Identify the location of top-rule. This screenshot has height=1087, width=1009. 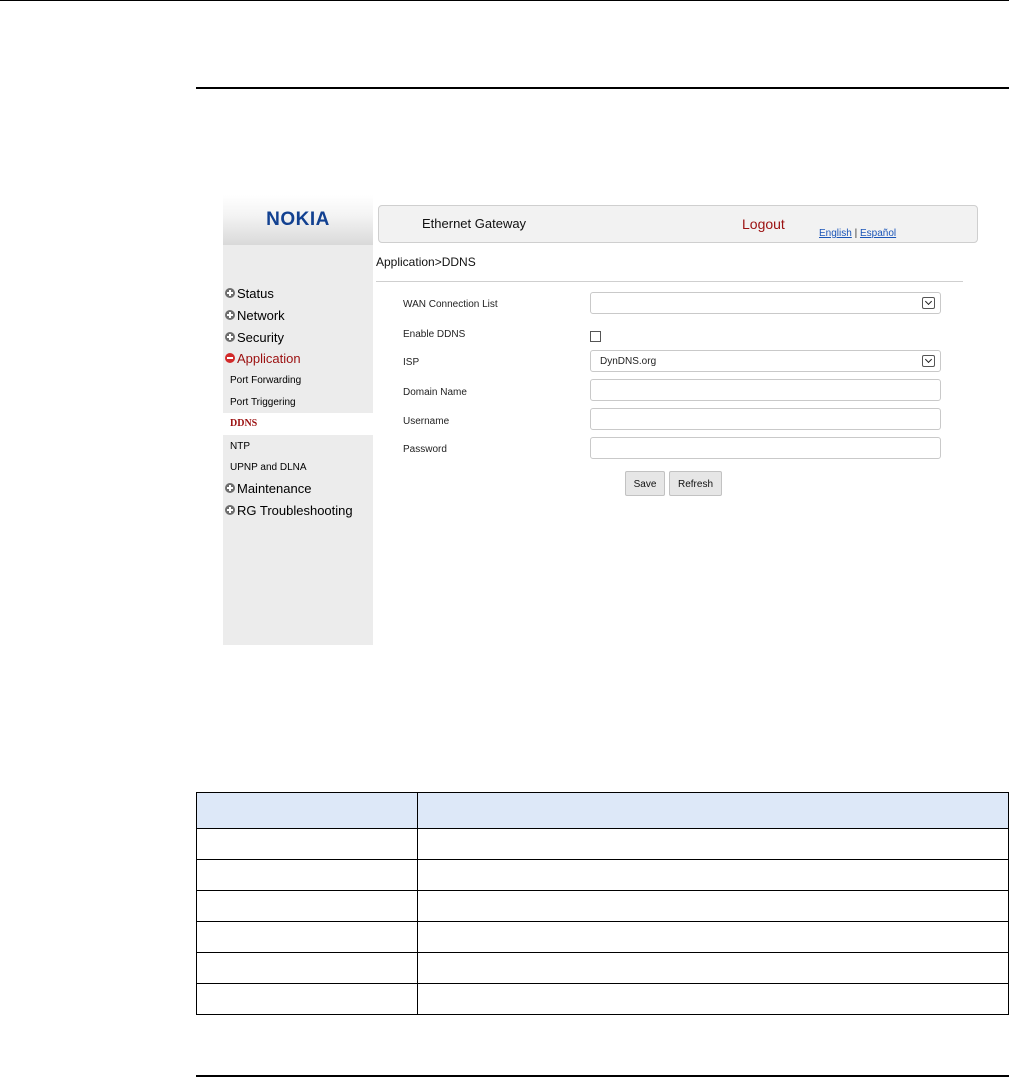
(504, 0).